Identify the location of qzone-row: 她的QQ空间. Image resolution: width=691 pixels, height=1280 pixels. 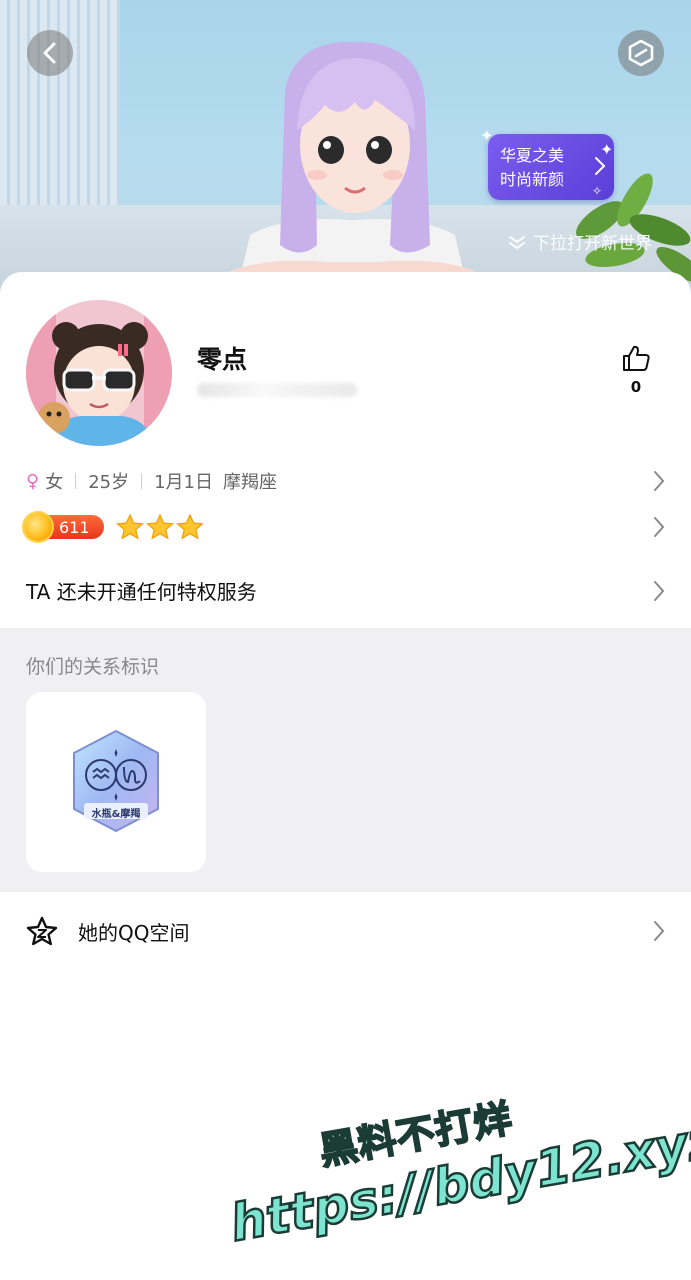
(346, 931).